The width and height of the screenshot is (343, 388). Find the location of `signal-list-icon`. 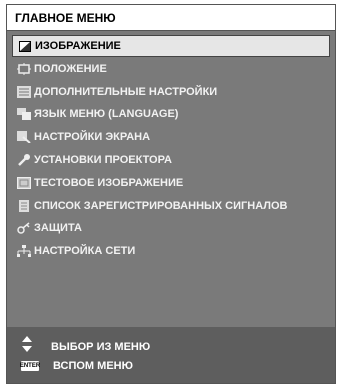

signal-list-icon is located at coordinates (24, 206).